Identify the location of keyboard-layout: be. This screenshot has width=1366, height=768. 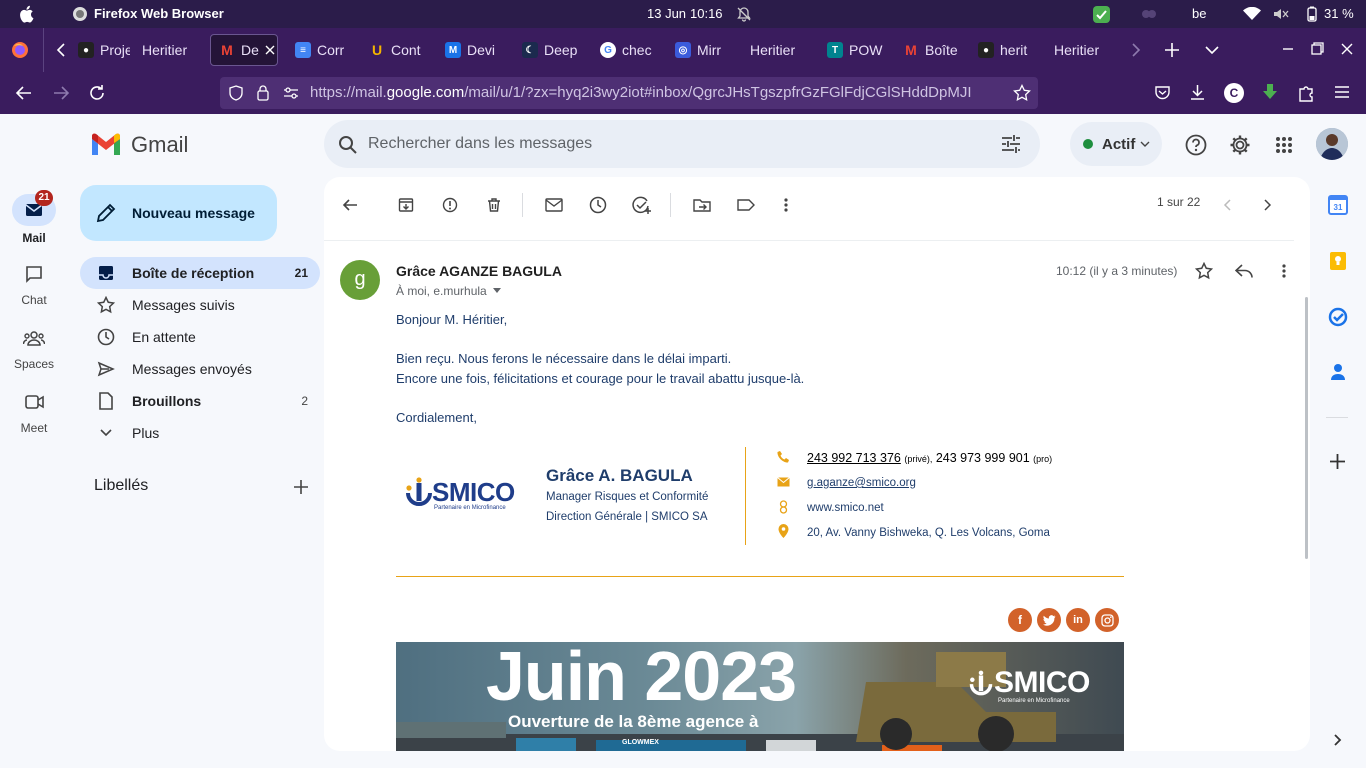
(1199, 13).